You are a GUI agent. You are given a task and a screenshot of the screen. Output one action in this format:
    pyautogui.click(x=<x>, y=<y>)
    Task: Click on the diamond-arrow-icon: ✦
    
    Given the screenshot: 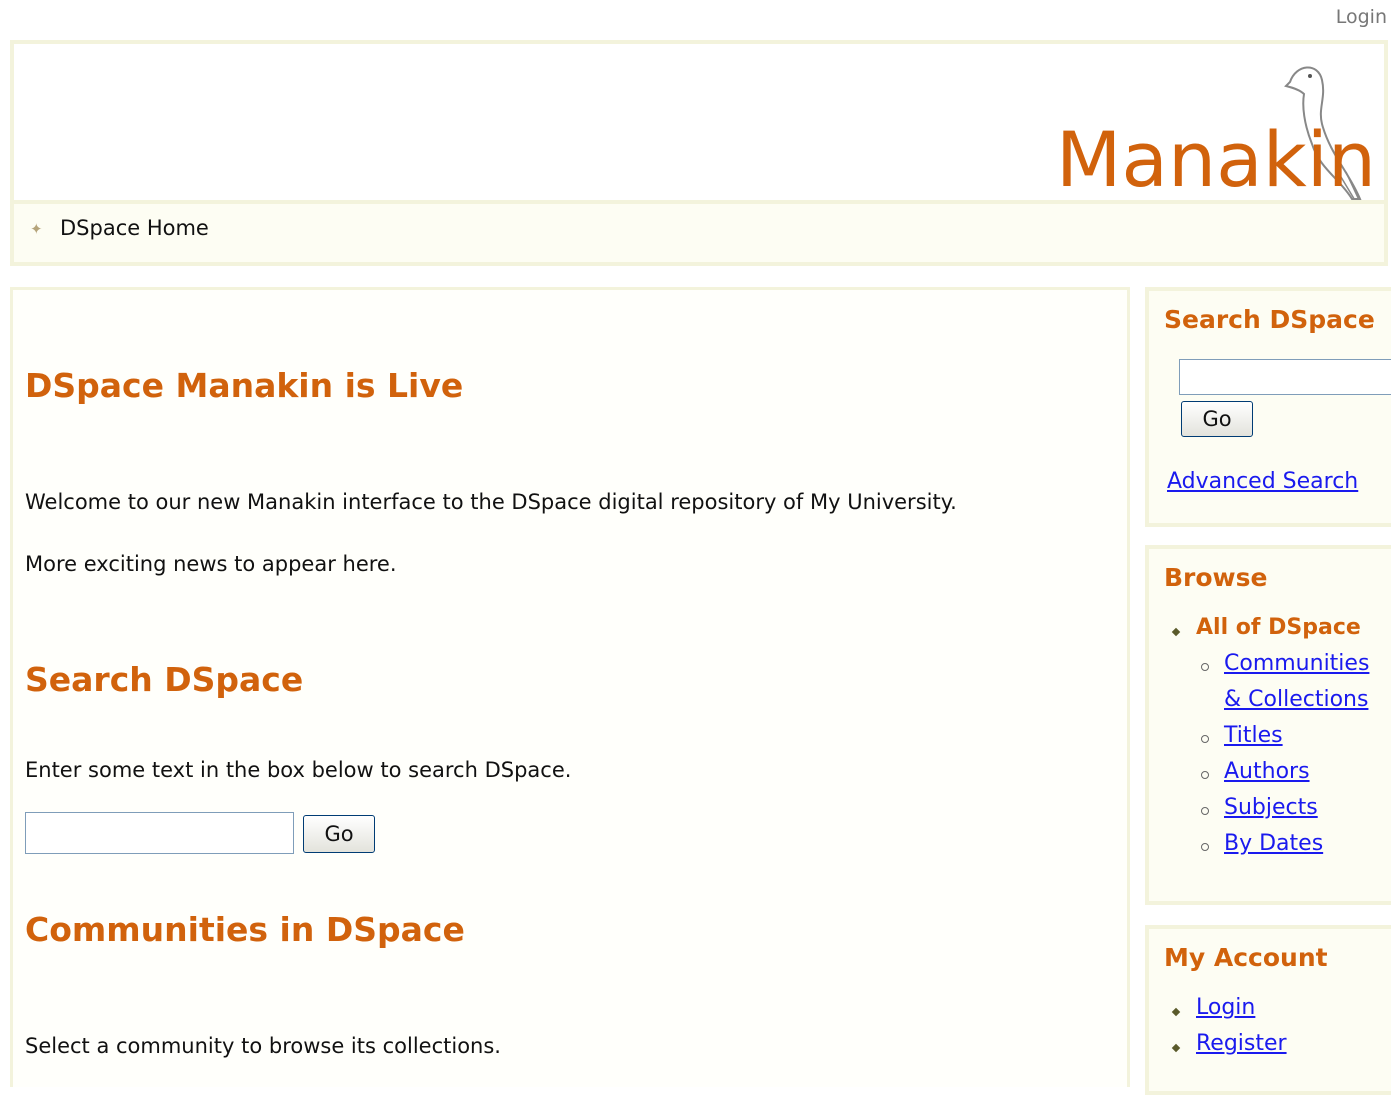 What is the action you would take?
    pyautogui.click(x=36, y=229)
    